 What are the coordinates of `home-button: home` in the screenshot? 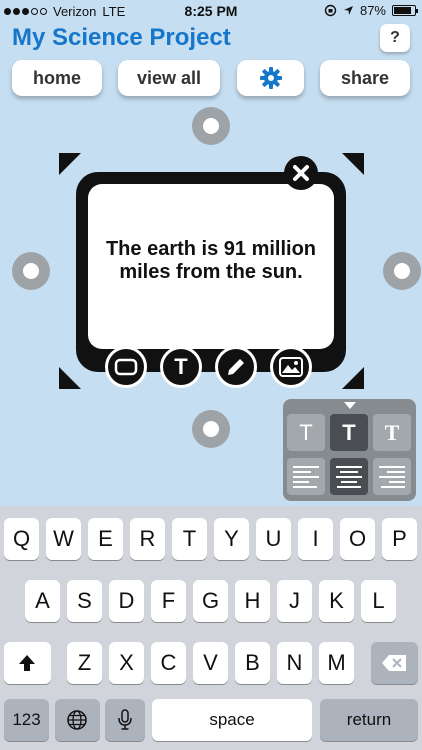 It's located at (57, 78).